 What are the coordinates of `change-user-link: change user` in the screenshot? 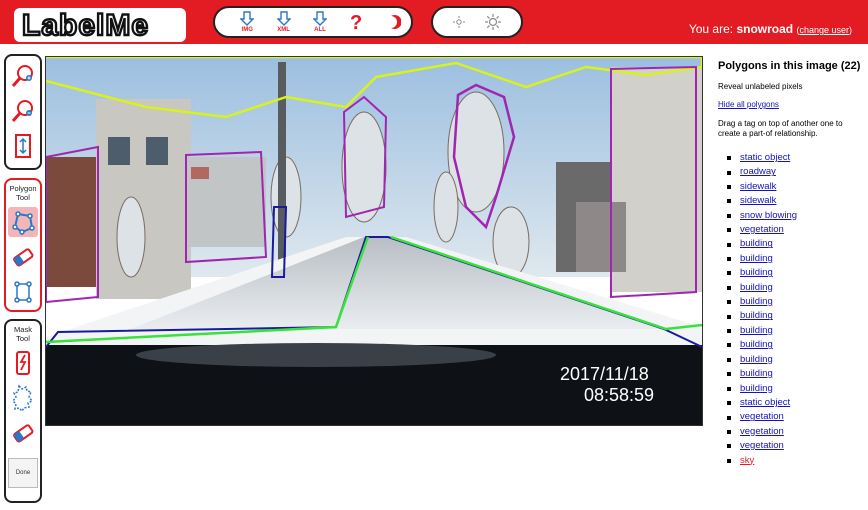 It's located at (824, 30).